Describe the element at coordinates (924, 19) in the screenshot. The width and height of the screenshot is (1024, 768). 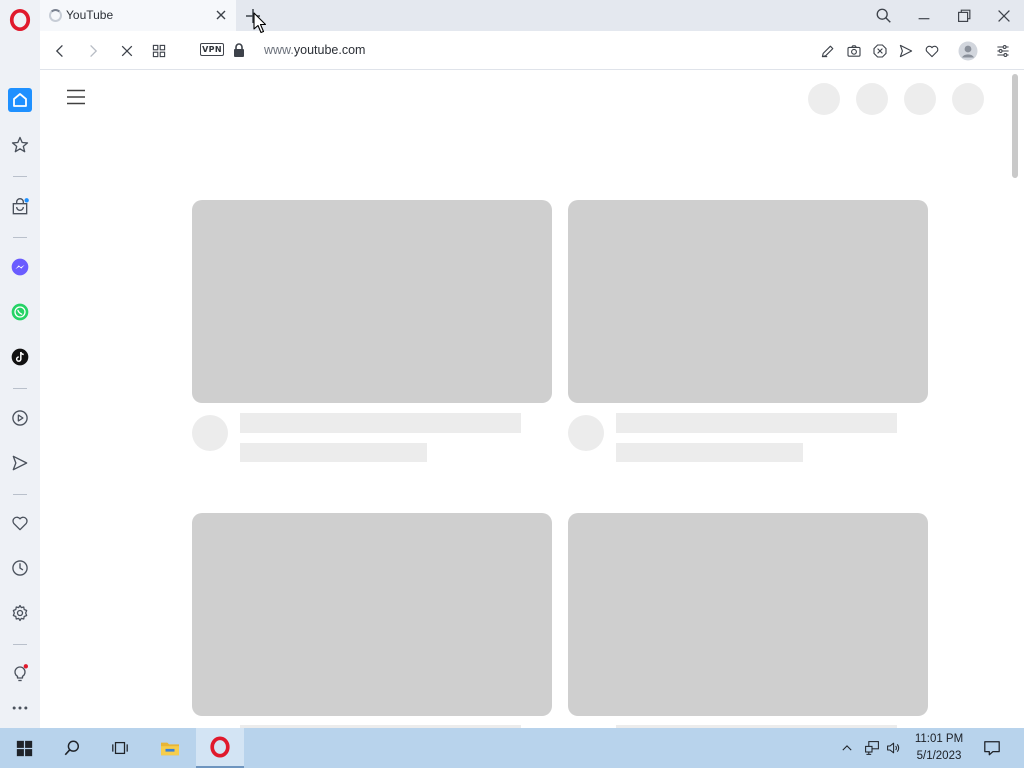
I see `minimize-icon` at that location.